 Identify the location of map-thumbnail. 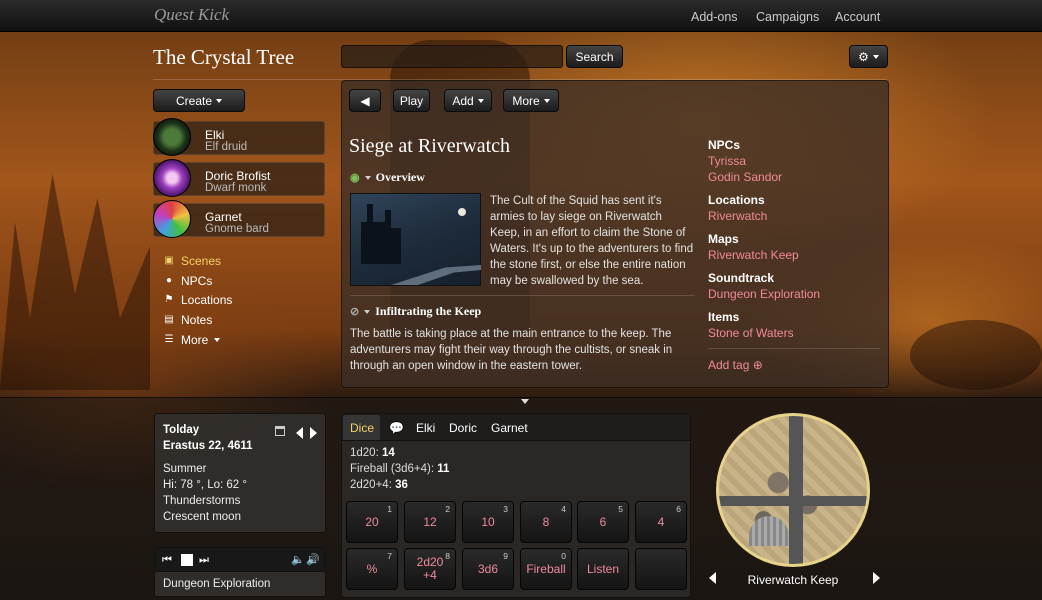
(793, 490).